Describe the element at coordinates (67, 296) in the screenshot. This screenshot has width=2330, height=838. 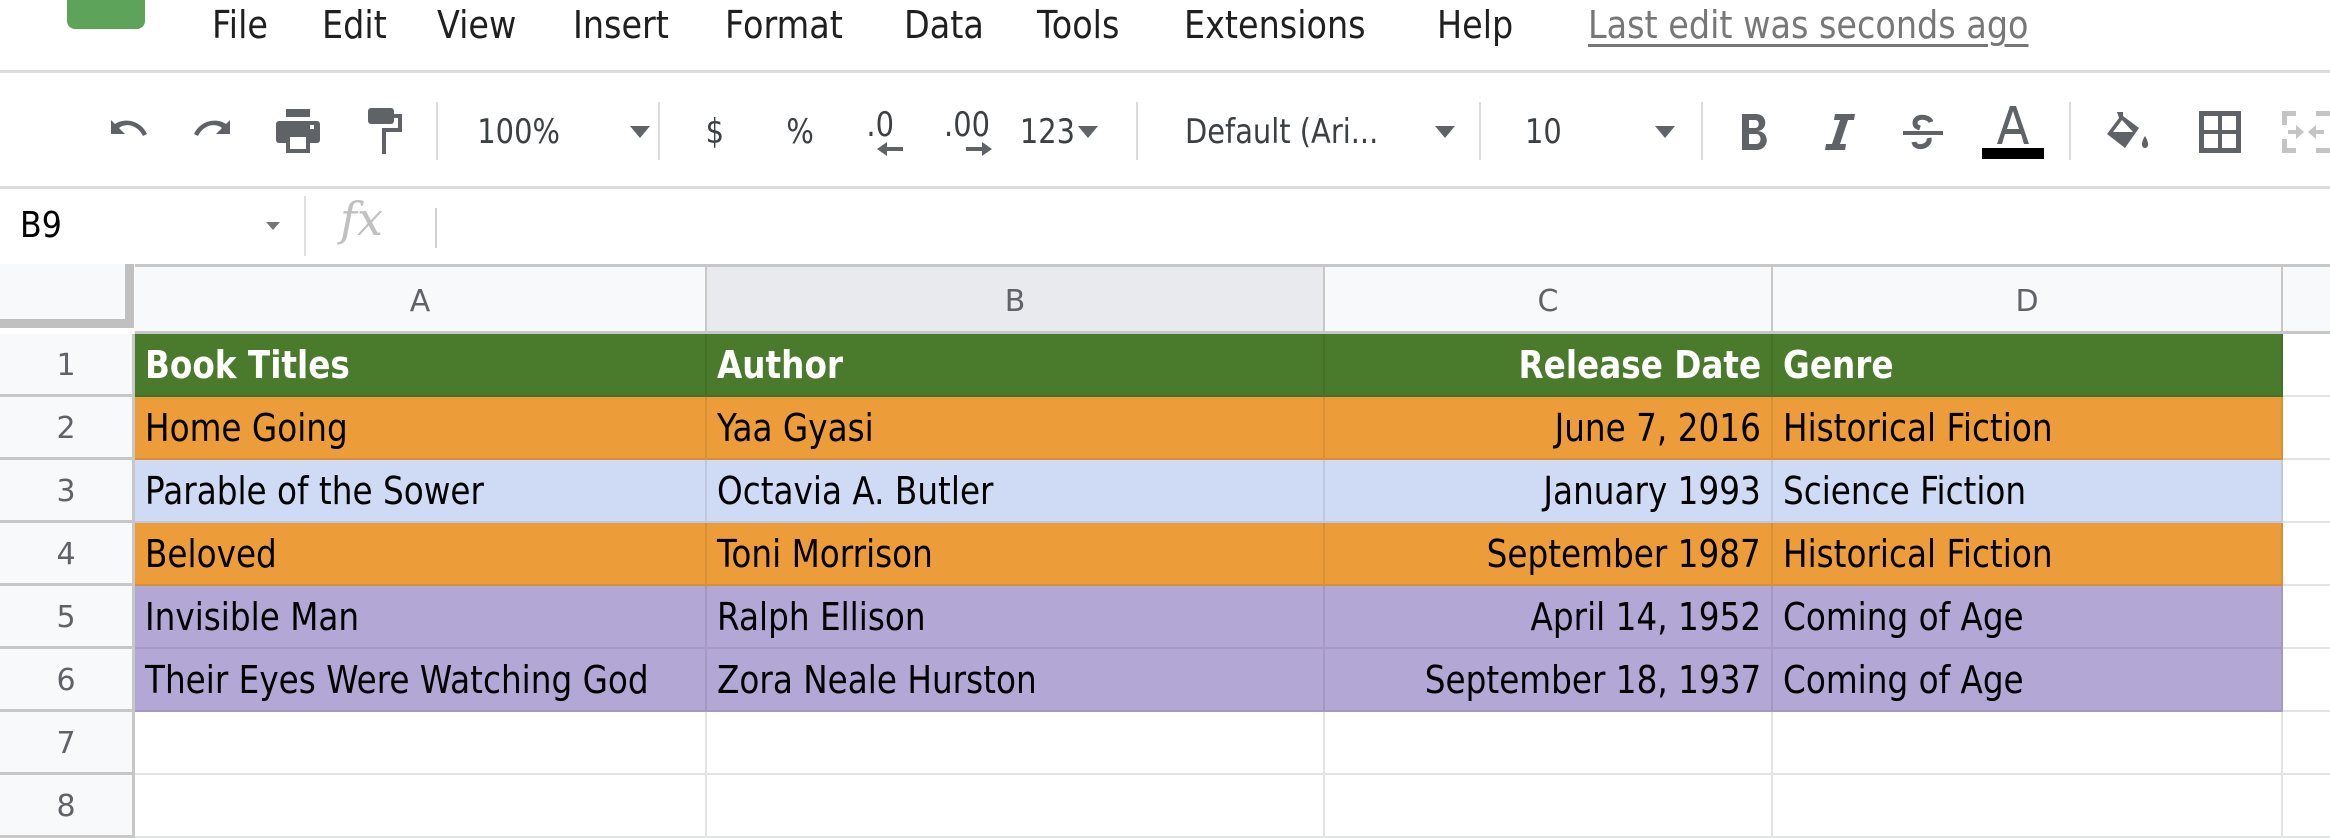
I see `select-all-corner` at that location.